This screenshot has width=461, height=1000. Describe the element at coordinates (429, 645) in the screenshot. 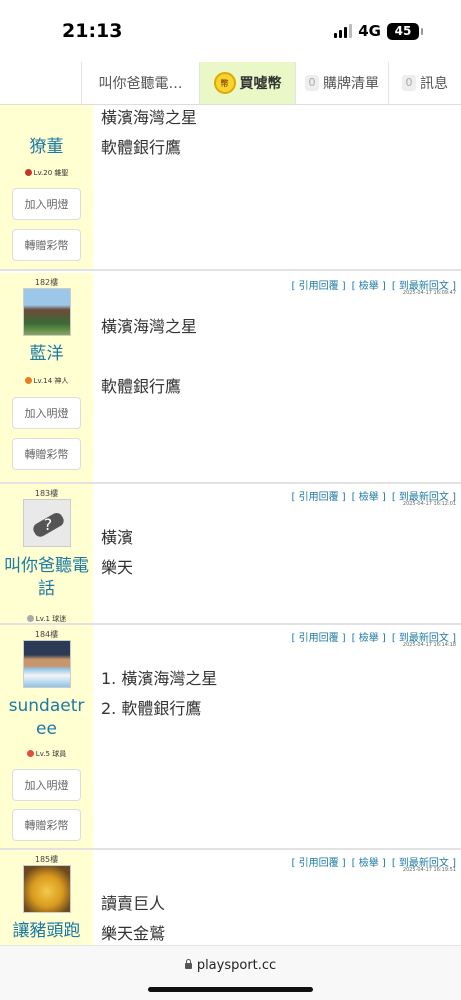

I see `post-timestamp: 2025-04-17 16:14:18` at that location.